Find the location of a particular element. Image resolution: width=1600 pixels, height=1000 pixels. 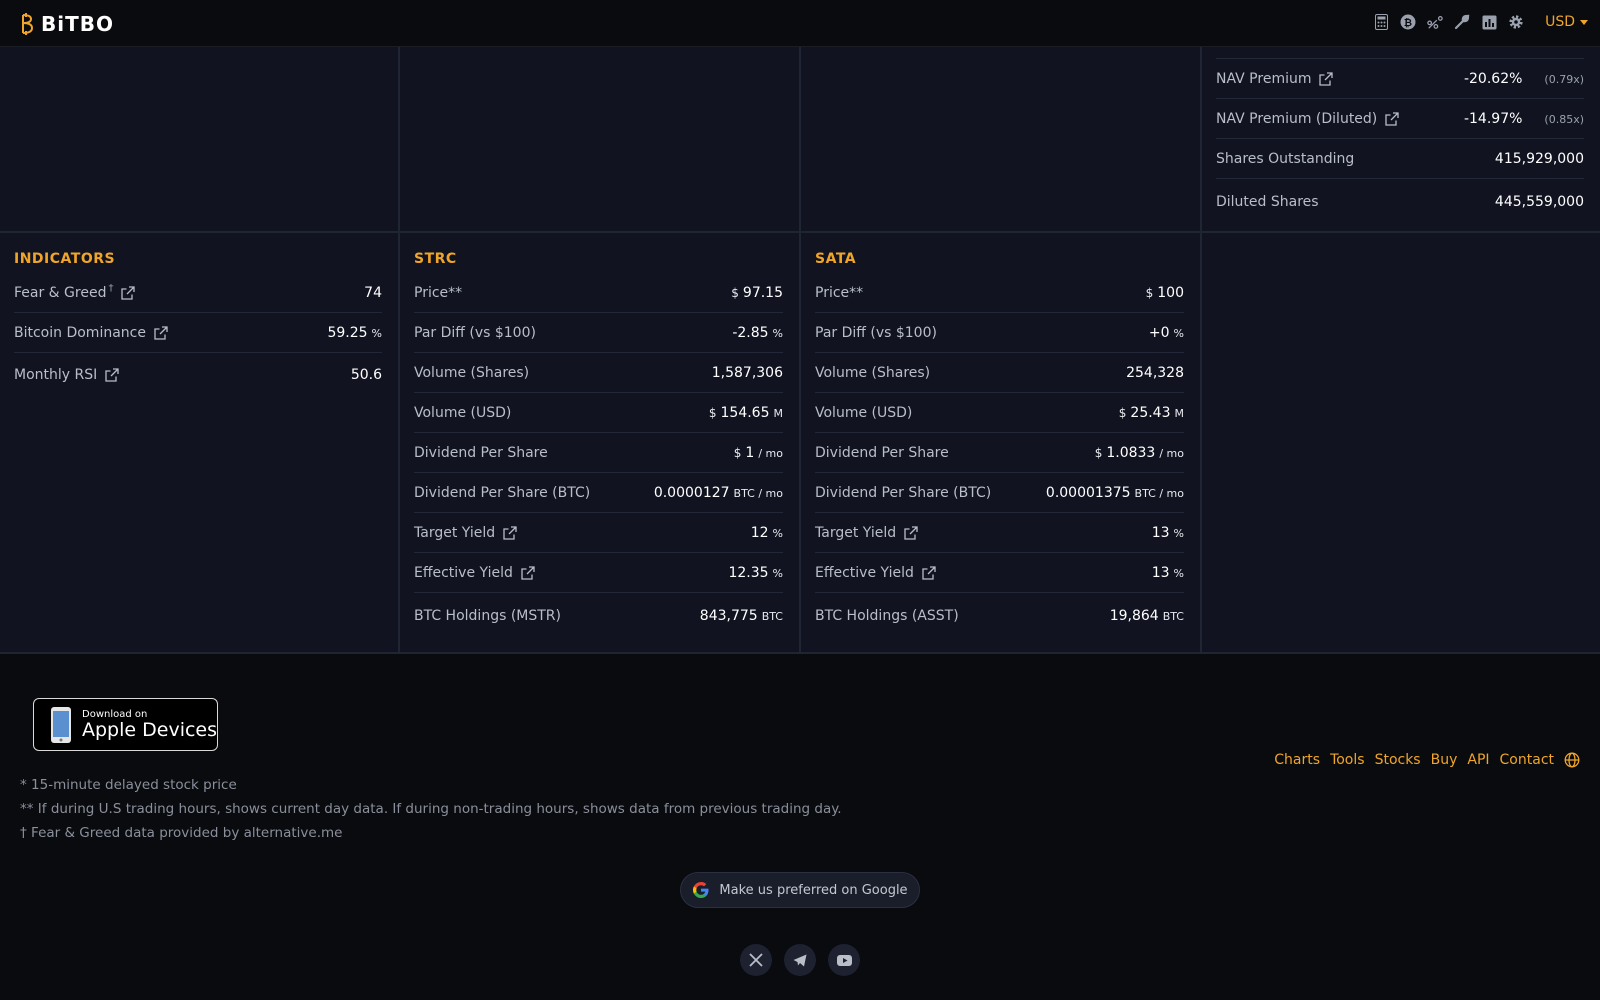

row-label: Par Diff (vs $100) is located at coordinates (876, 332).